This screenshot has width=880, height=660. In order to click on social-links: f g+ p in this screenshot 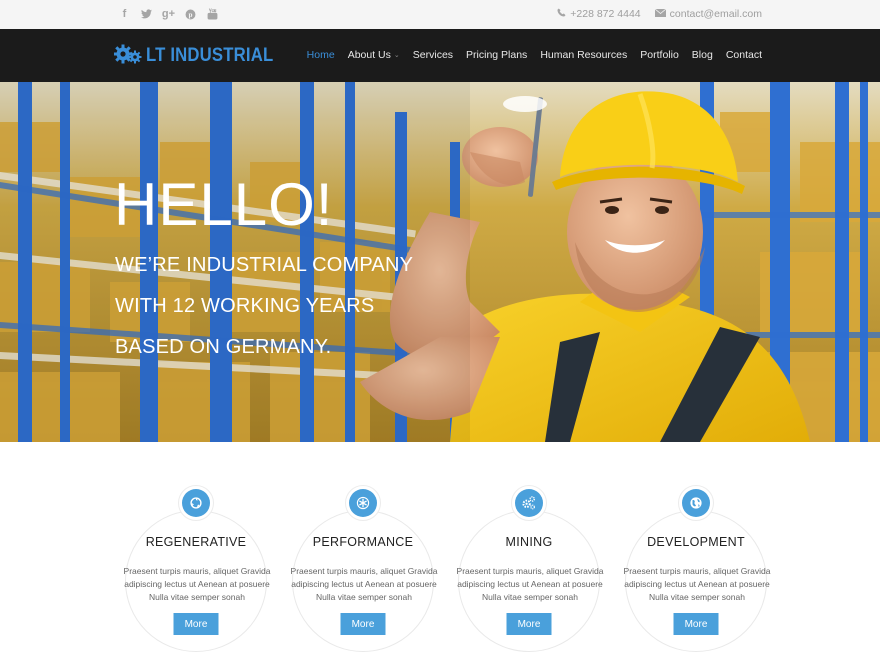, I will do `click(168, 14)`.